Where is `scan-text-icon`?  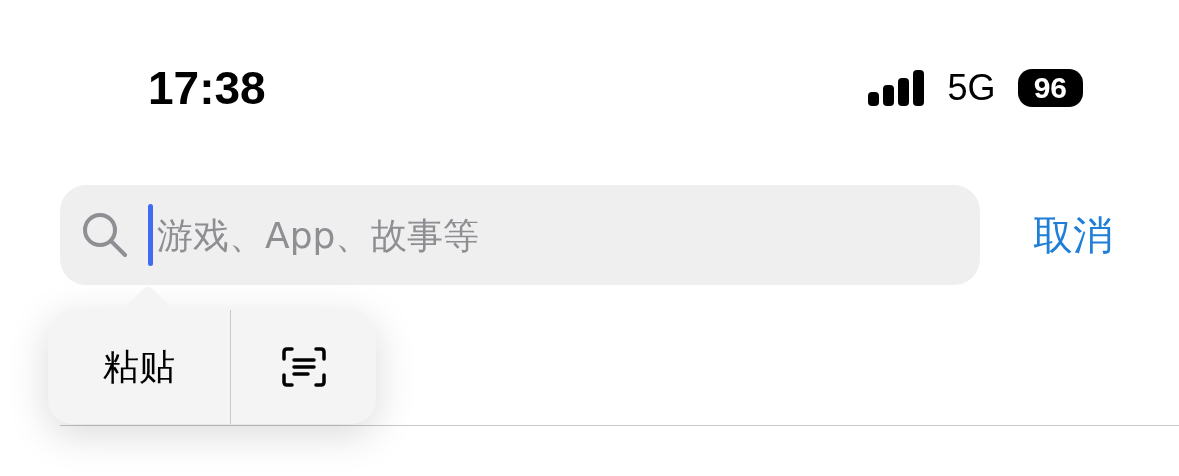
scan-text-icon is located at coordinates (303, 367).